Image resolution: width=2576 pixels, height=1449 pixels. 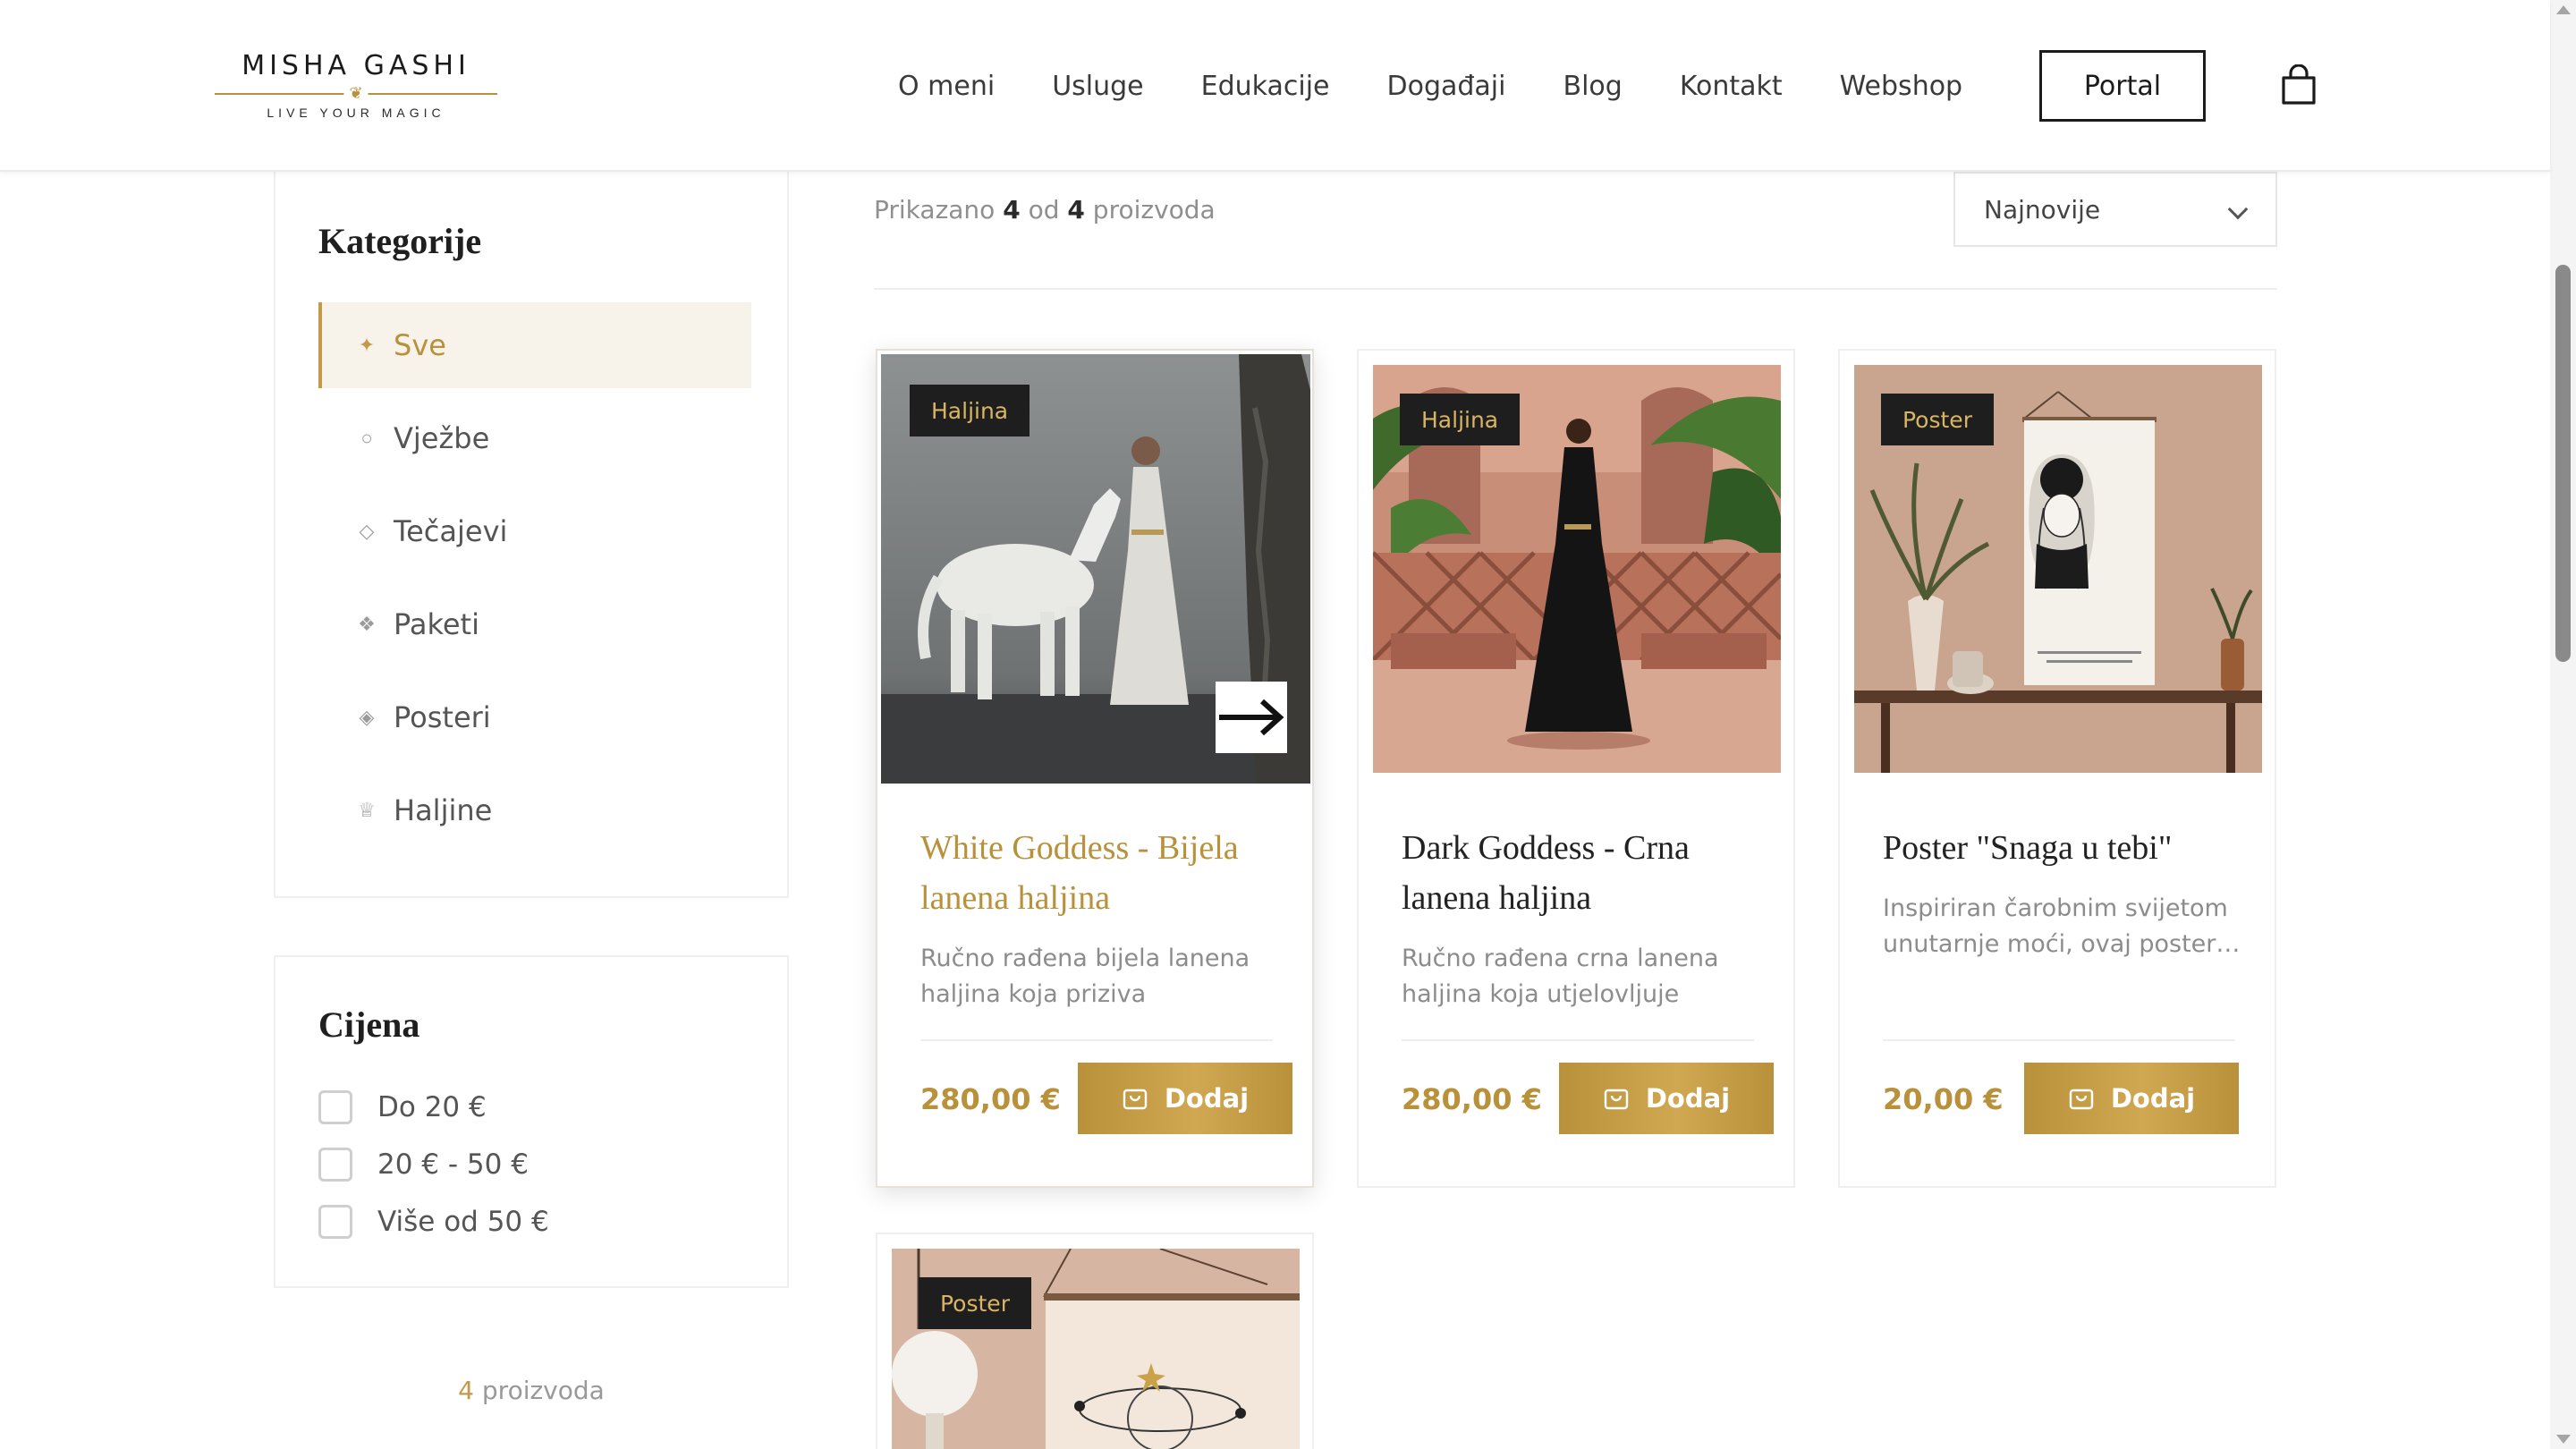 I want to click on product-title: White Goddess - Bijela lanena haljina, so click(x=1103, y=873).